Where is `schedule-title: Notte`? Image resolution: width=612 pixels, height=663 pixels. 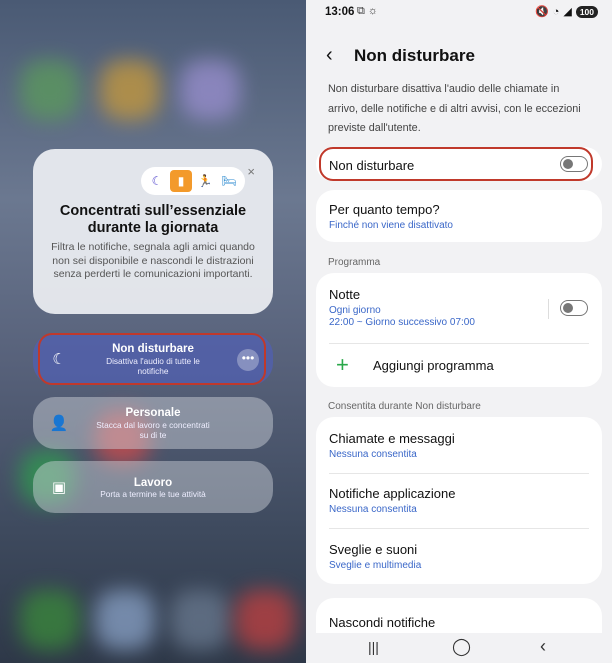 schedule-title: Notte is located at coordinates (345, 294).